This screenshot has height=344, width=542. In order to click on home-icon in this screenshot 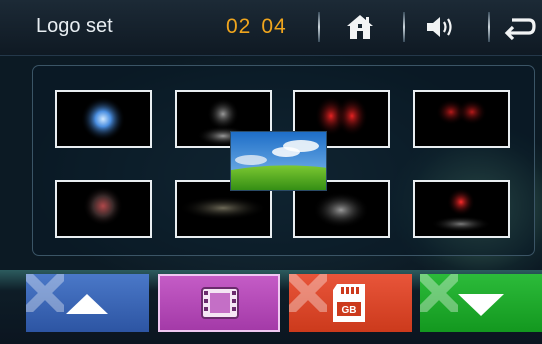, I will do `click(360, 27)`.